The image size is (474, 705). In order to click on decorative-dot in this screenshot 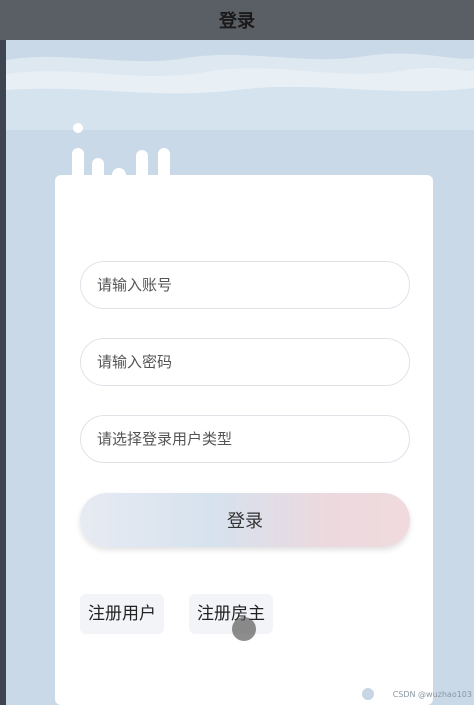, I will do `click(368, 694)`.